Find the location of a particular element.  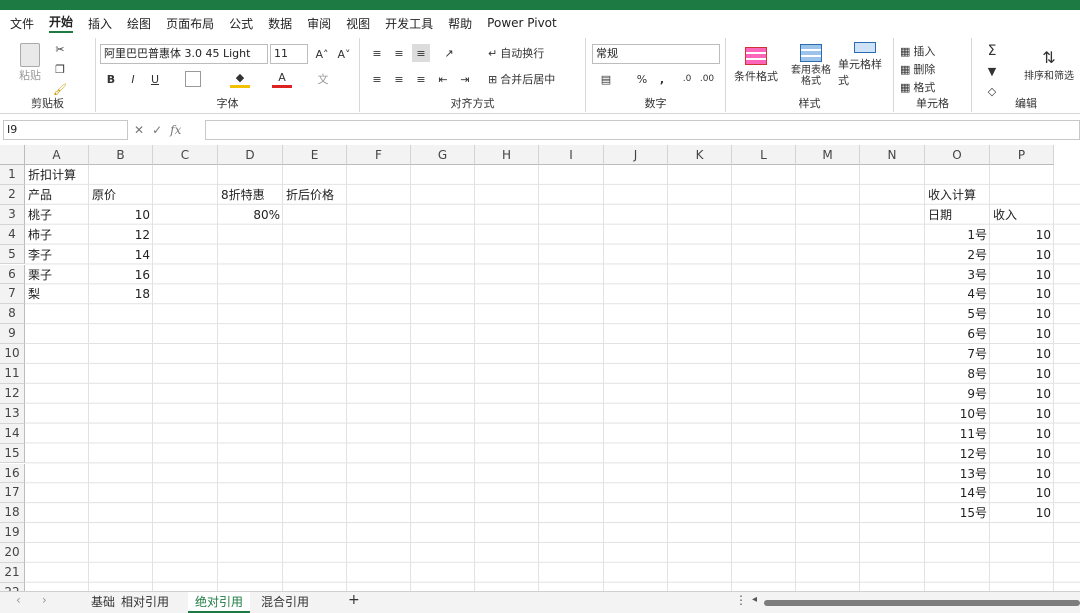

cell-o9: 6号 is located at coordinates (957, 334).